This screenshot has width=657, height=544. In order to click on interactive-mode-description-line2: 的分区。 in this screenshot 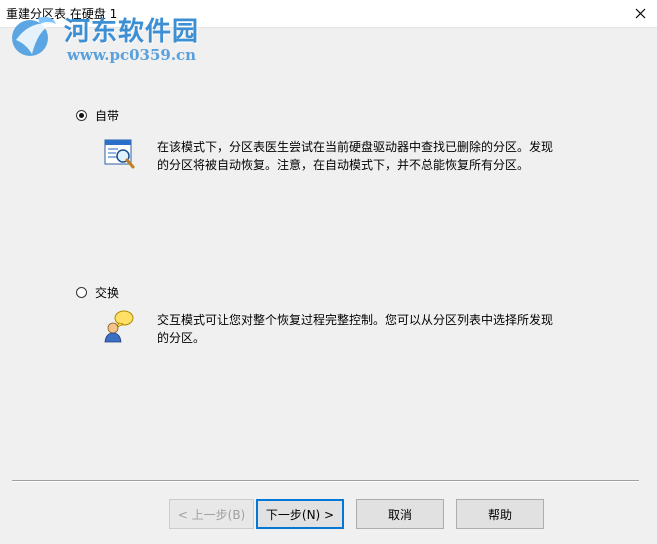, I will do `click(181, 338)`.